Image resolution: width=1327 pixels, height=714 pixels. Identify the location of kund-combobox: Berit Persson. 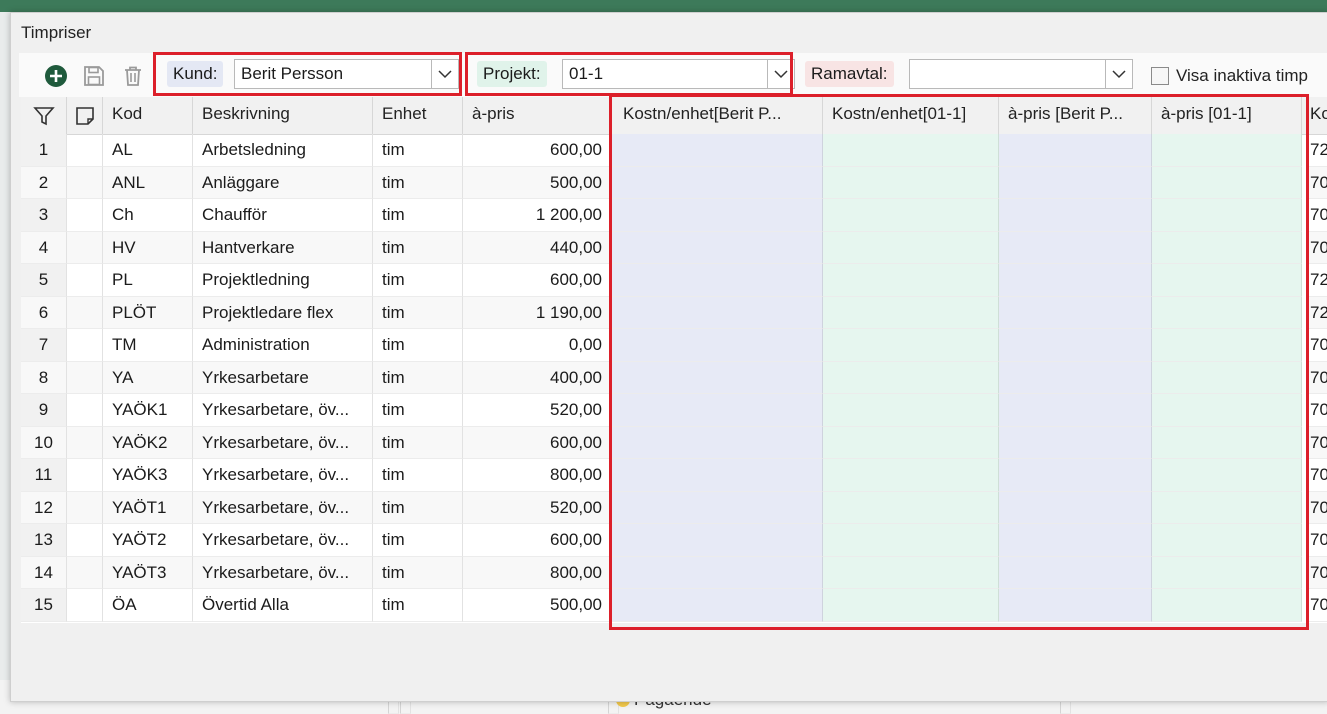
(346, 74).